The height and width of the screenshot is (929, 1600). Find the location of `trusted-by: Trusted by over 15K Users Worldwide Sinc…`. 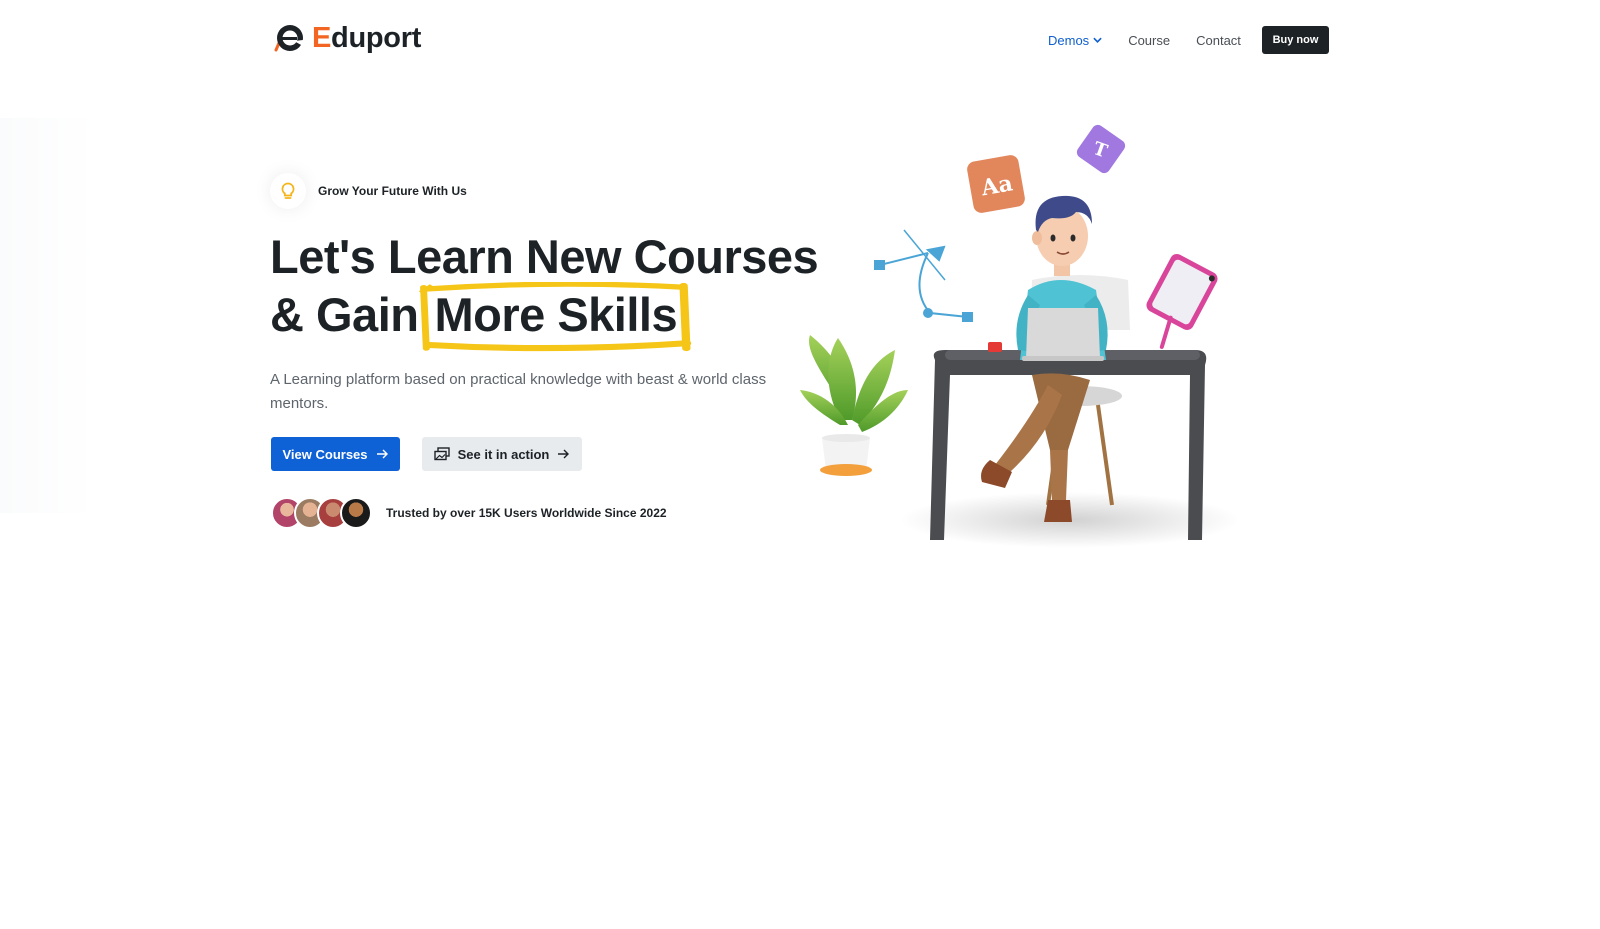

trusted-by: Trusted by over 15K Users Worldwide Sinc… is located at coordinates (469, 513).